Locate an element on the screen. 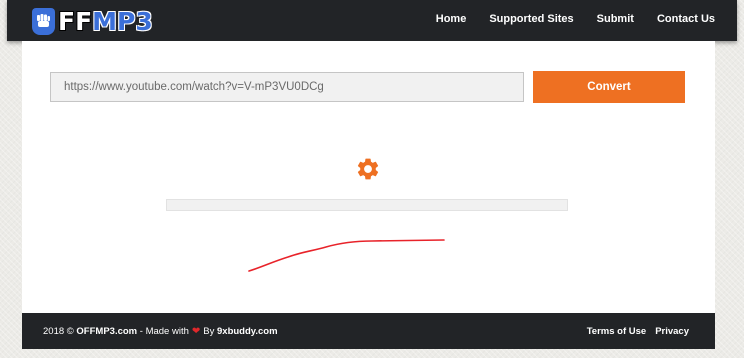  red-annotation-stroke is located at coordinates (346, 255).